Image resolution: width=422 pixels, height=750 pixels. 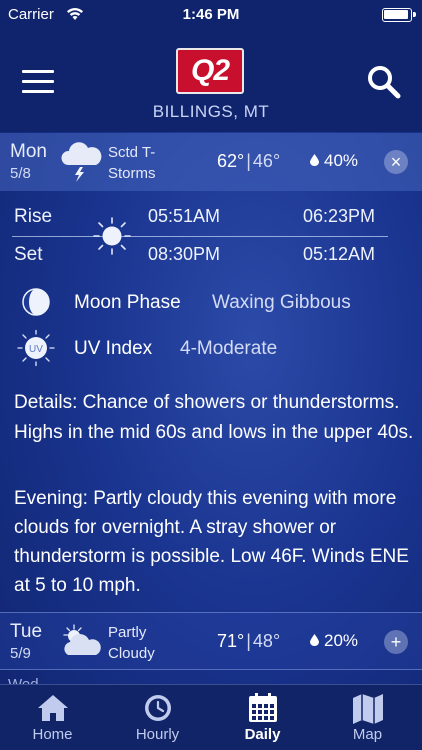 I want to click on map-icon, so click(x=367, y=709).